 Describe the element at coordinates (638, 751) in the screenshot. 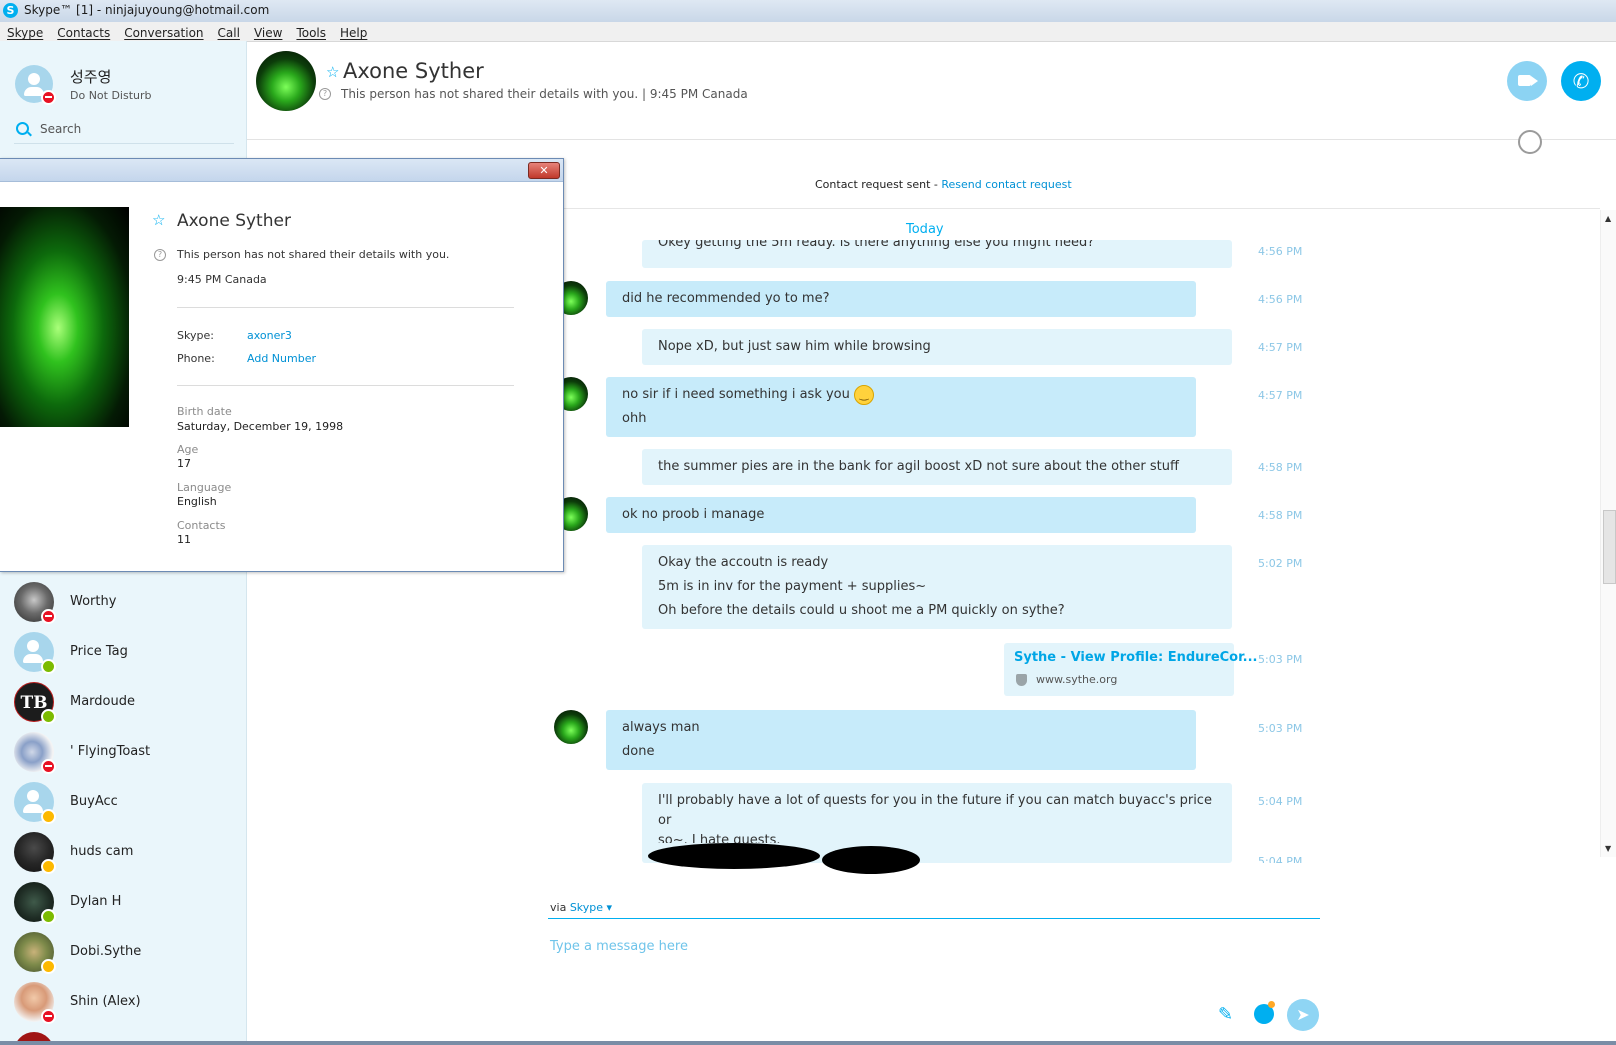

I see `message-text: done` at that location.